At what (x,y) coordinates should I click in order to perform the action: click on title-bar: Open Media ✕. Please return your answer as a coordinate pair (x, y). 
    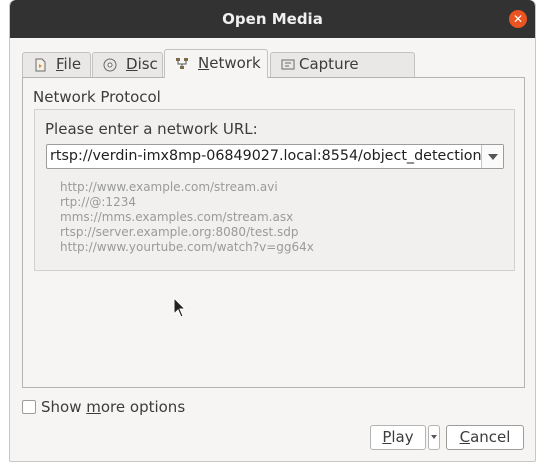
    Looking at the image, I should click on (272, 19).